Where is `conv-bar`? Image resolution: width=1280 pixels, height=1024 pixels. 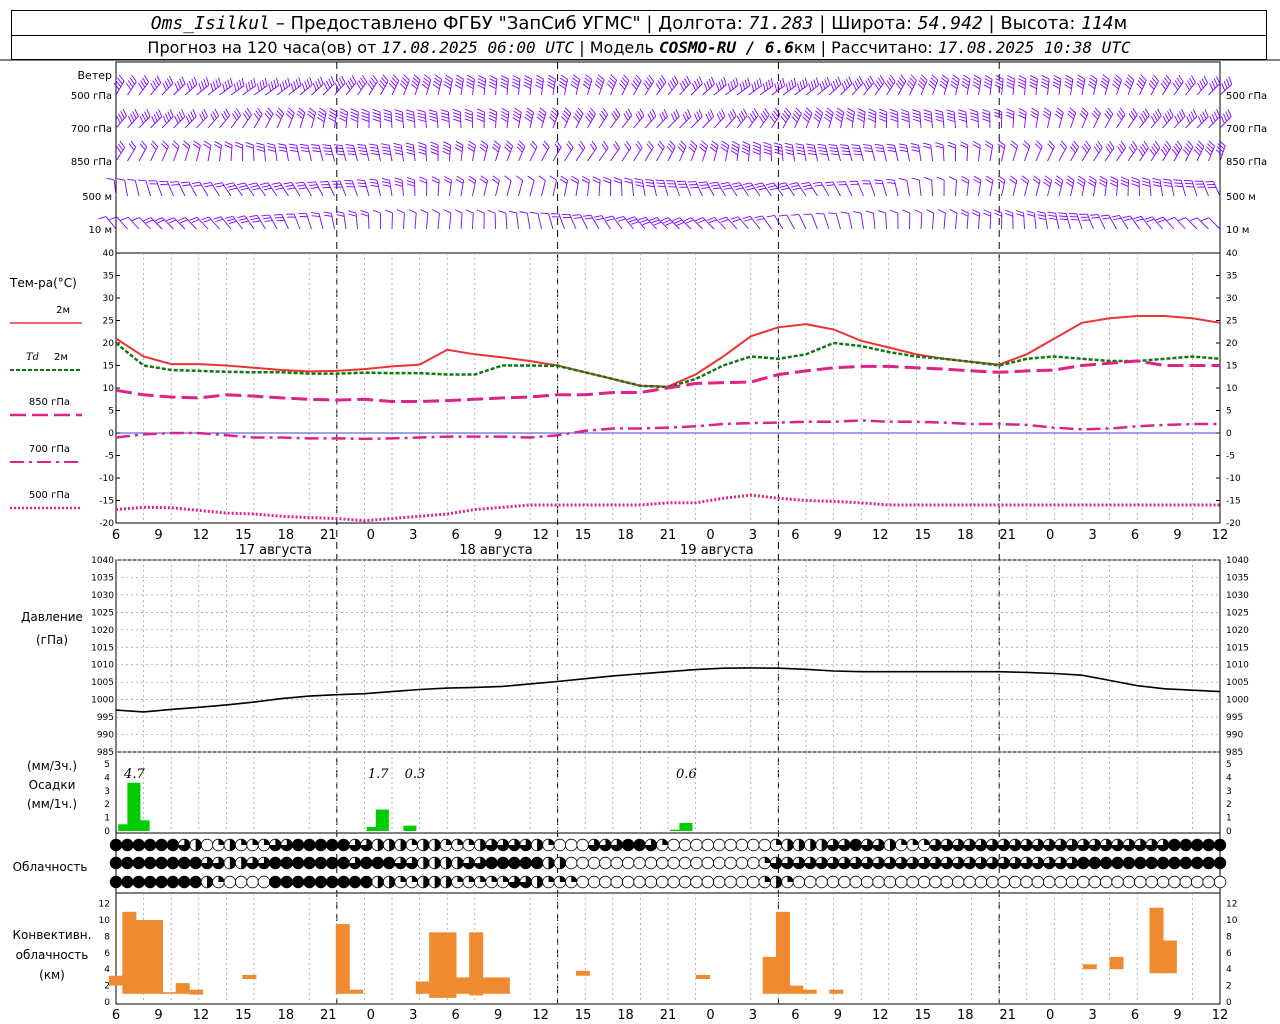 conv-bar is located at coordinates (769, 975).